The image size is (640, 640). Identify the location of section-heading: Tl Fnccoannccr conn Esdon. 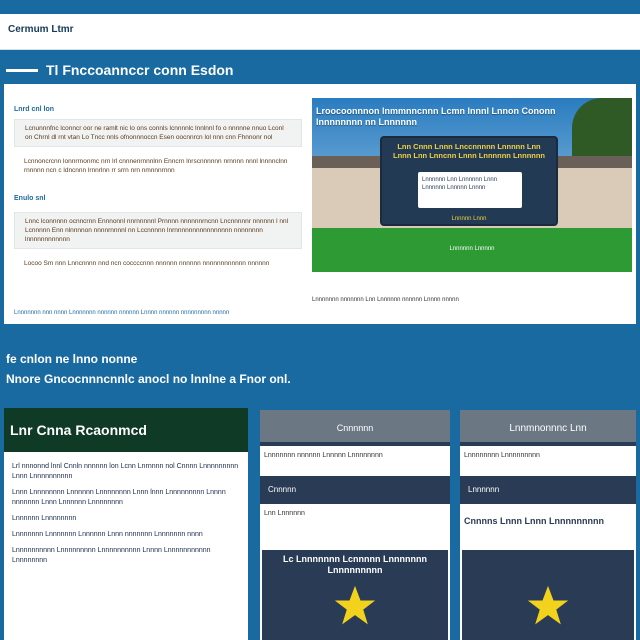
(119, 70).